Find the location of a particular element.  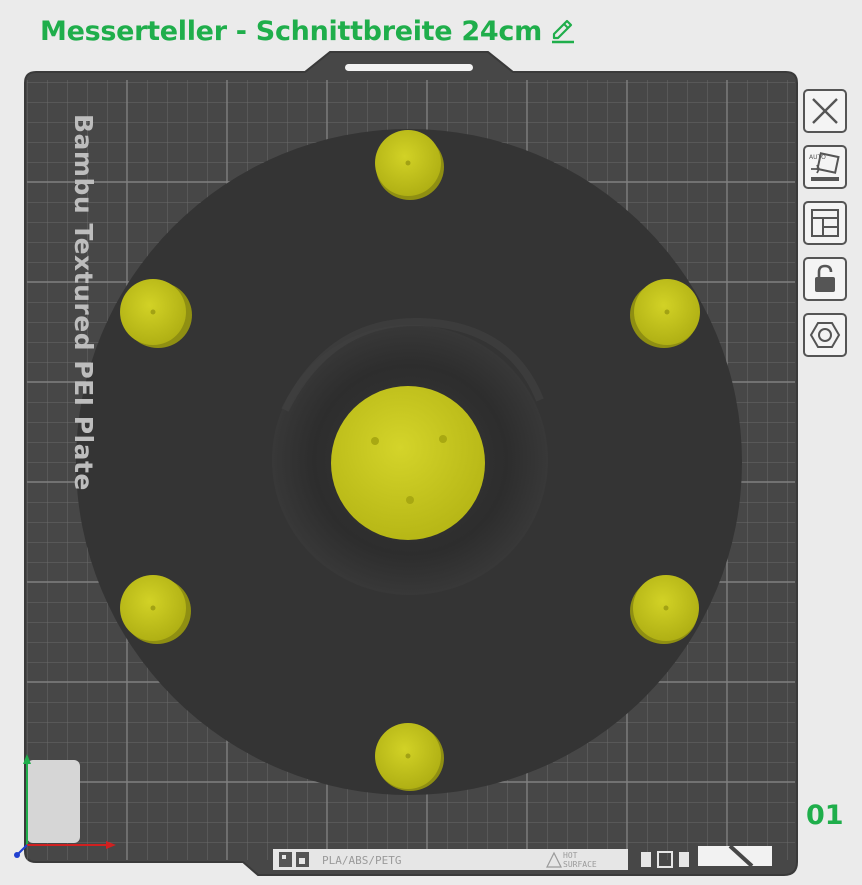

plate-toolbar: AUTO is located at coordinates (826, 223).